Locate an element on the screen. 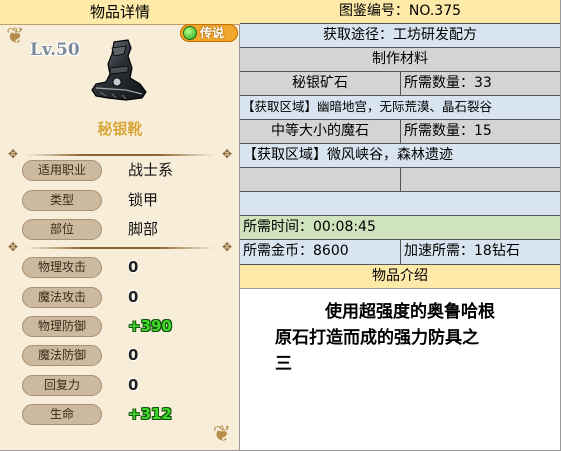 This screenshot has height=451, width=561. stat-label-phys-atk: 物理攻击 is located at coordinates (62, 267).